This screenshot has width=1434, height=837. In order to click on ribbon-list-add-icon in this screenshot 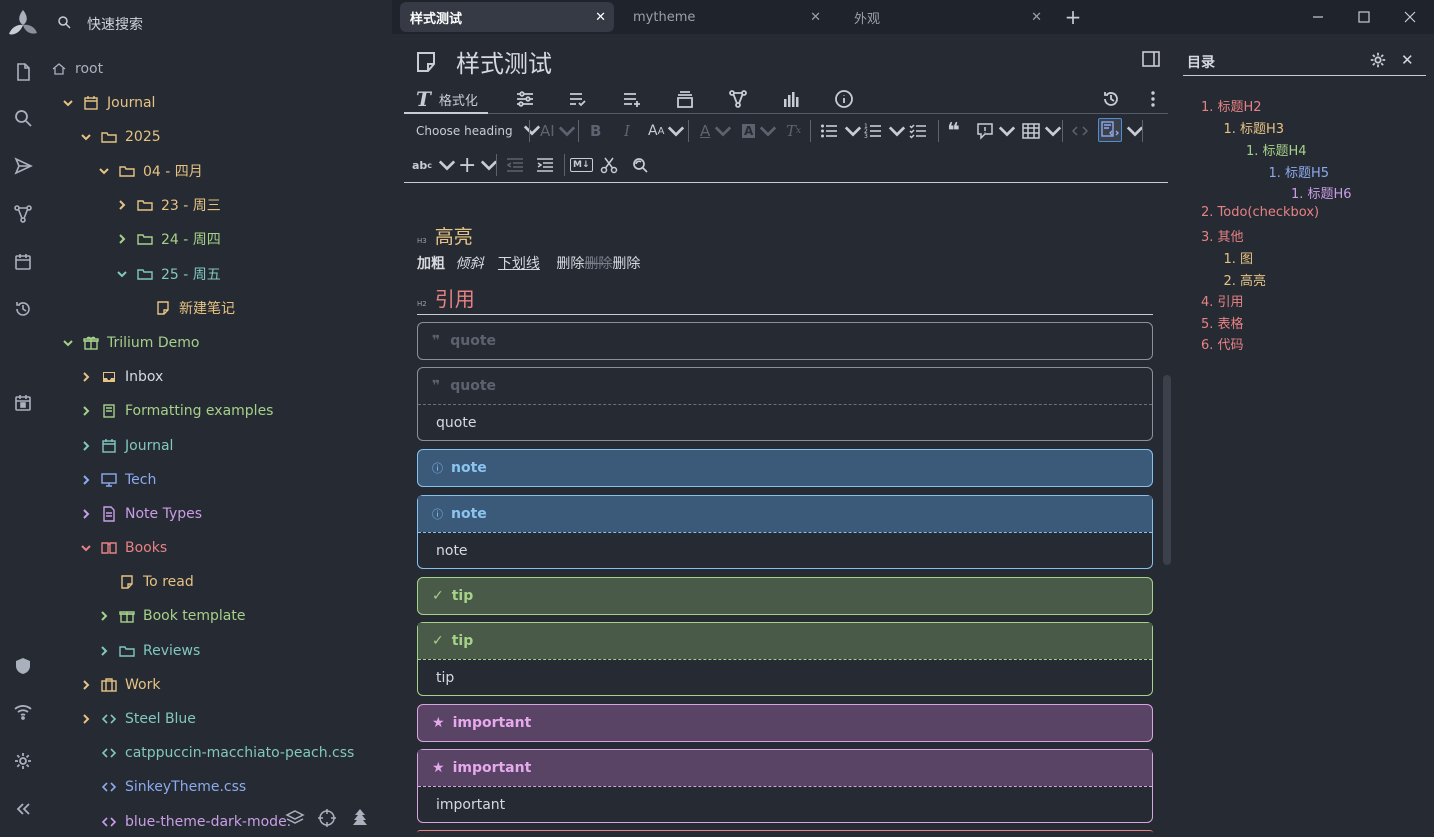, I will do `click(632, 99)`.